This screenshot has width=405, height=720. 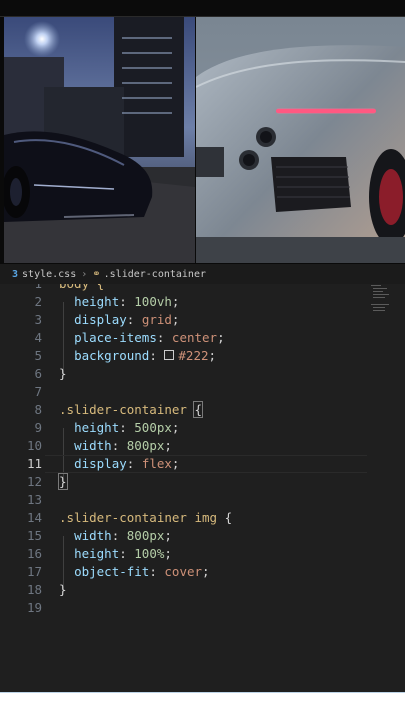 I want to click on line-number: 17, so click(x=34, y=571).